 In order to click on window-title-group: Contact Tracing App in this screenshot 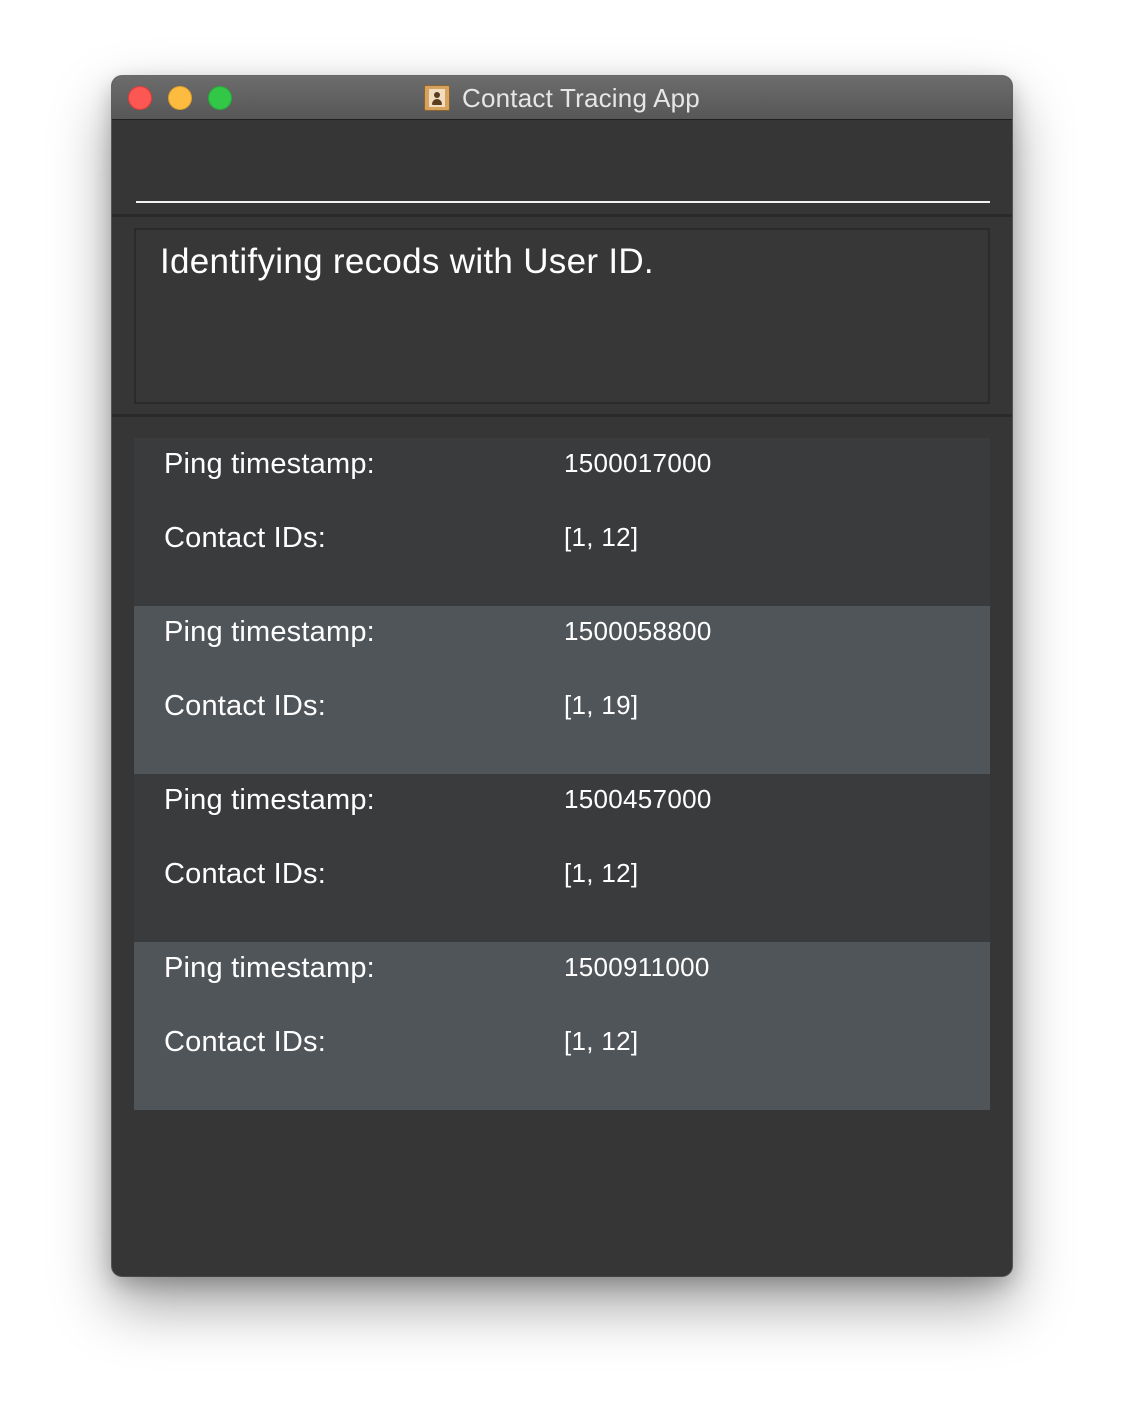, I will do `click(562, 98)`.